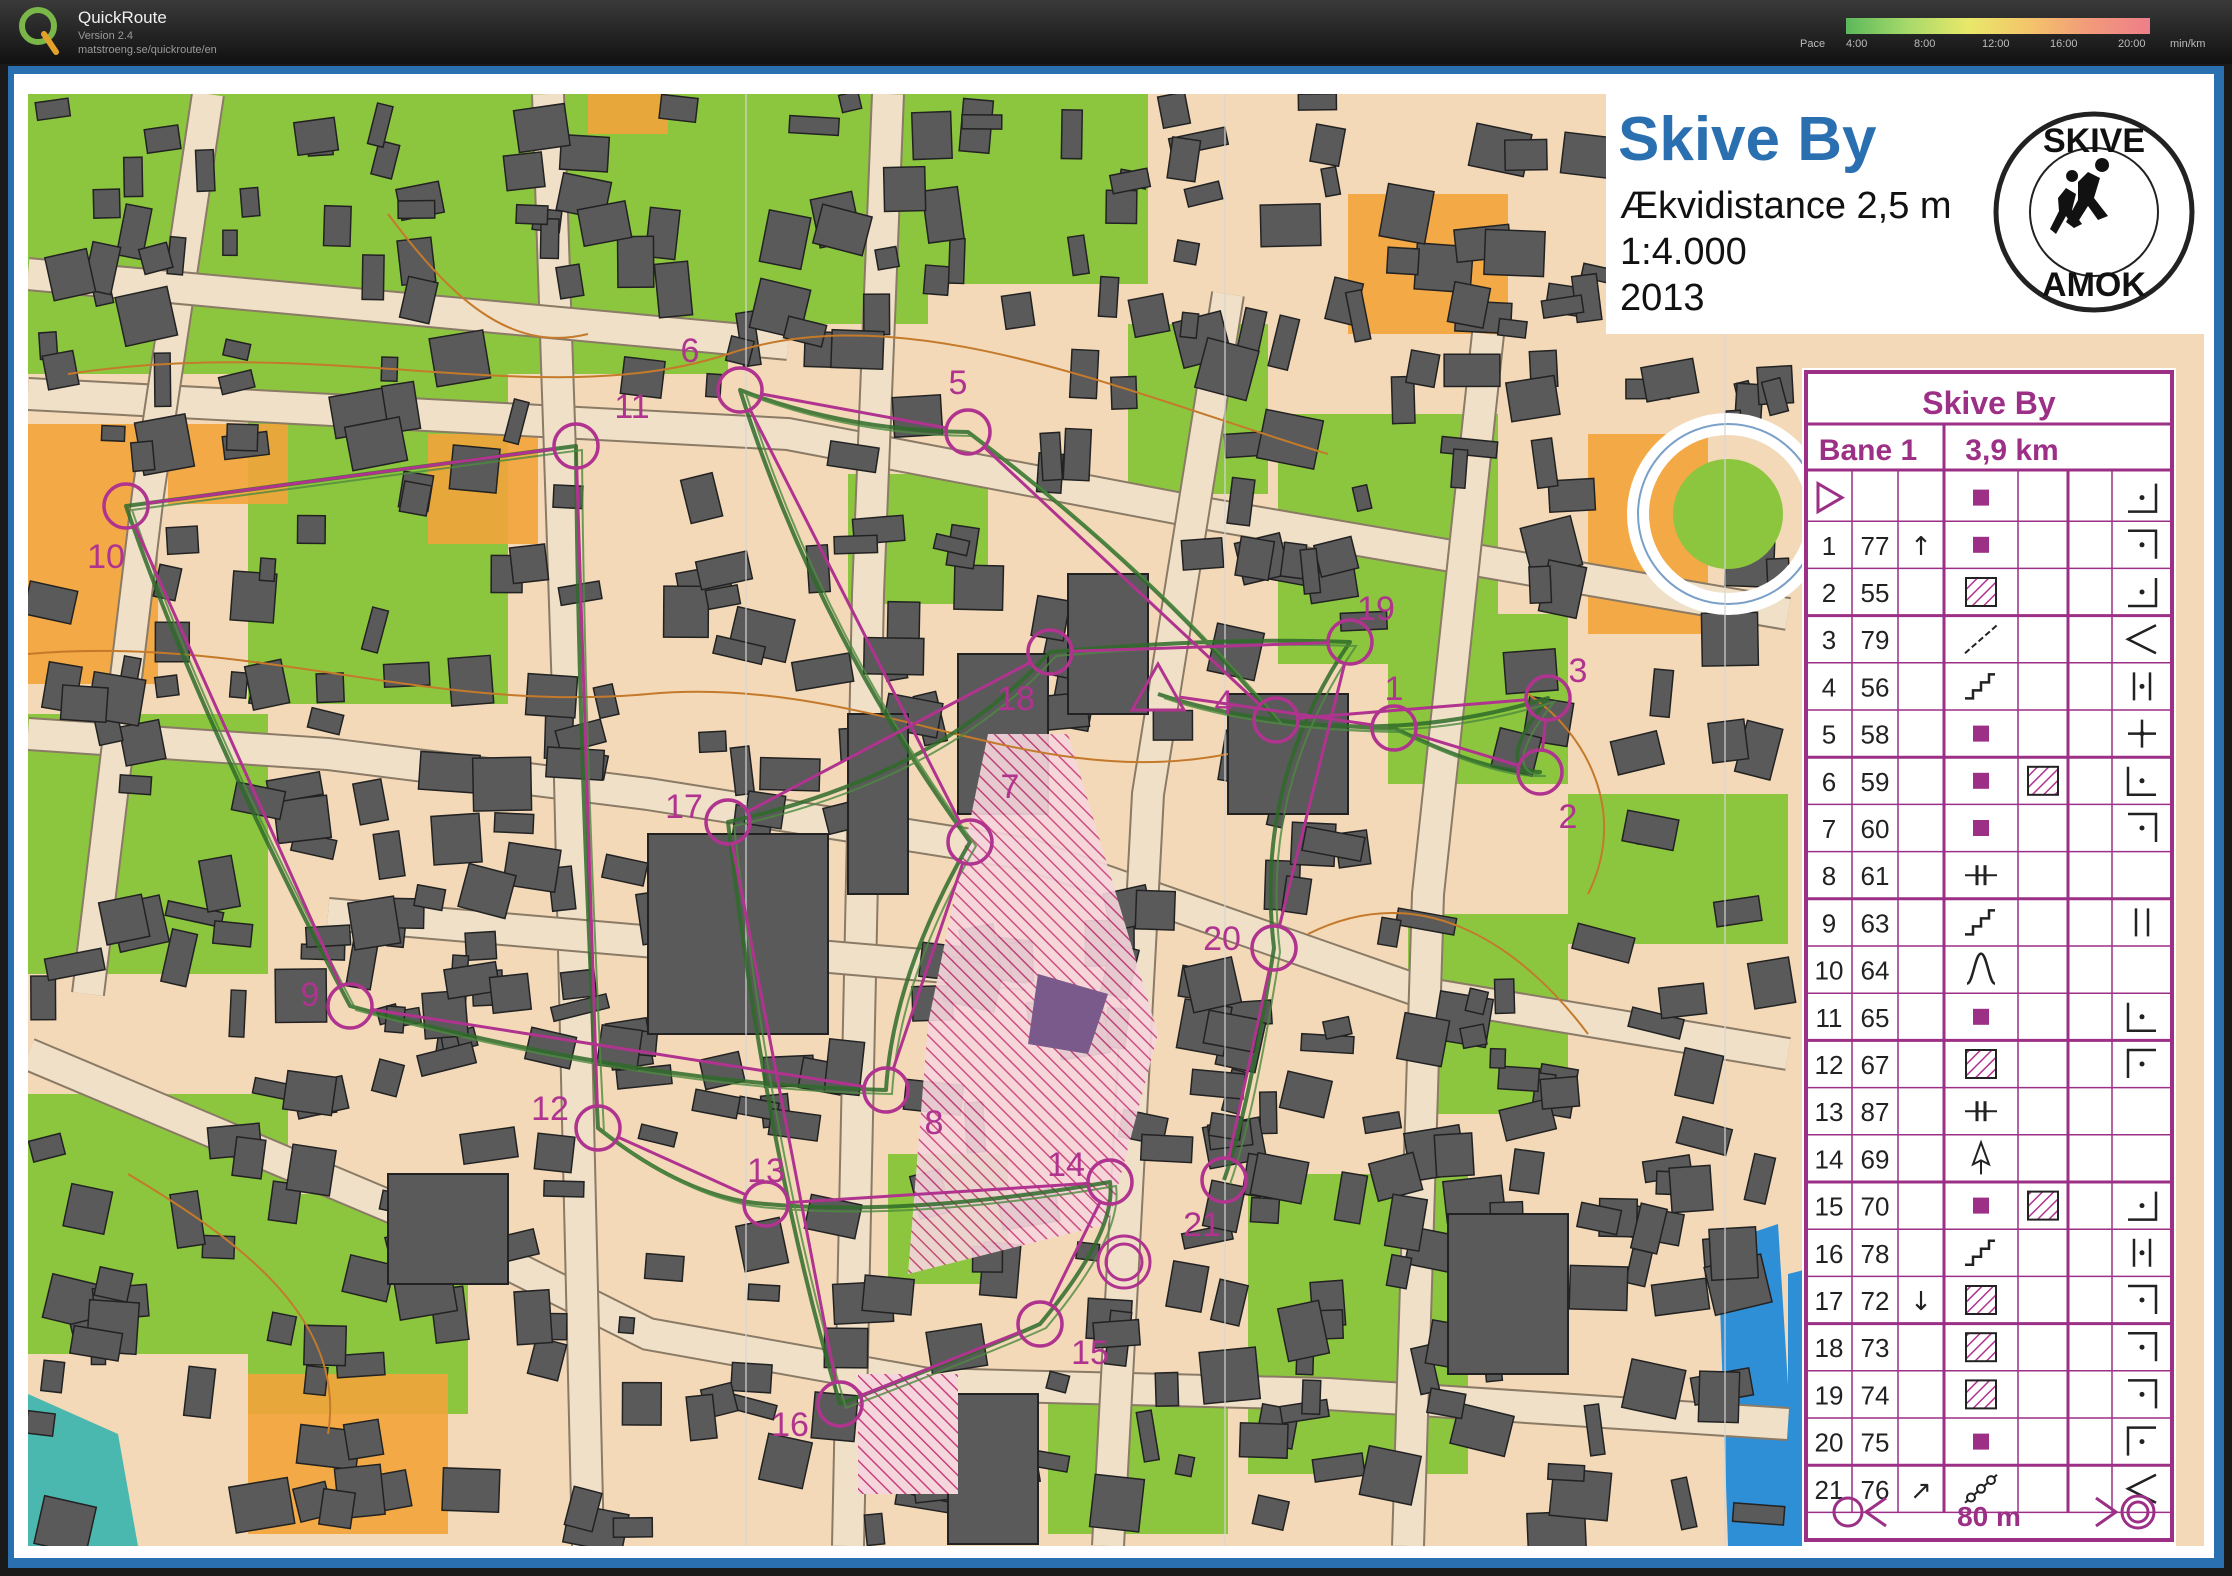  What do you see at coordinates (1829, 1395) in the screenshot?
I see `row-number: 19` at bounding box center [1829, 1395].